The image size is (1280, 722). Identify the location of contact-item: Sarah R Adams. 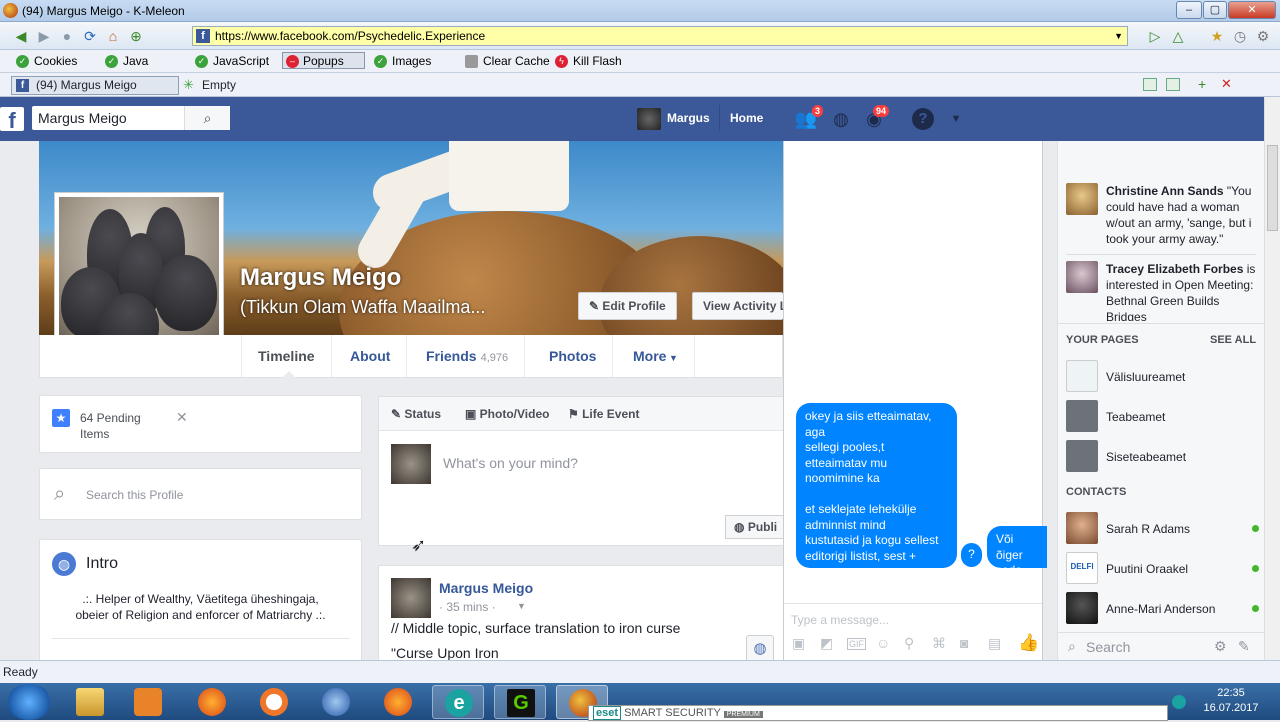
(1163, 528).